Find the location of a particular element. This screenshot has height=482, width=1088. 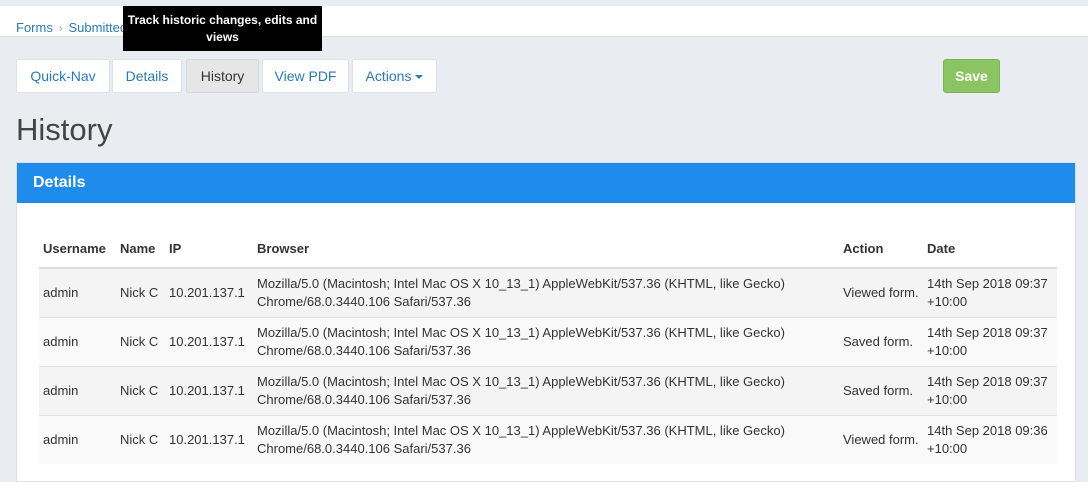

page-title: History is located at coordinates (64, 129).